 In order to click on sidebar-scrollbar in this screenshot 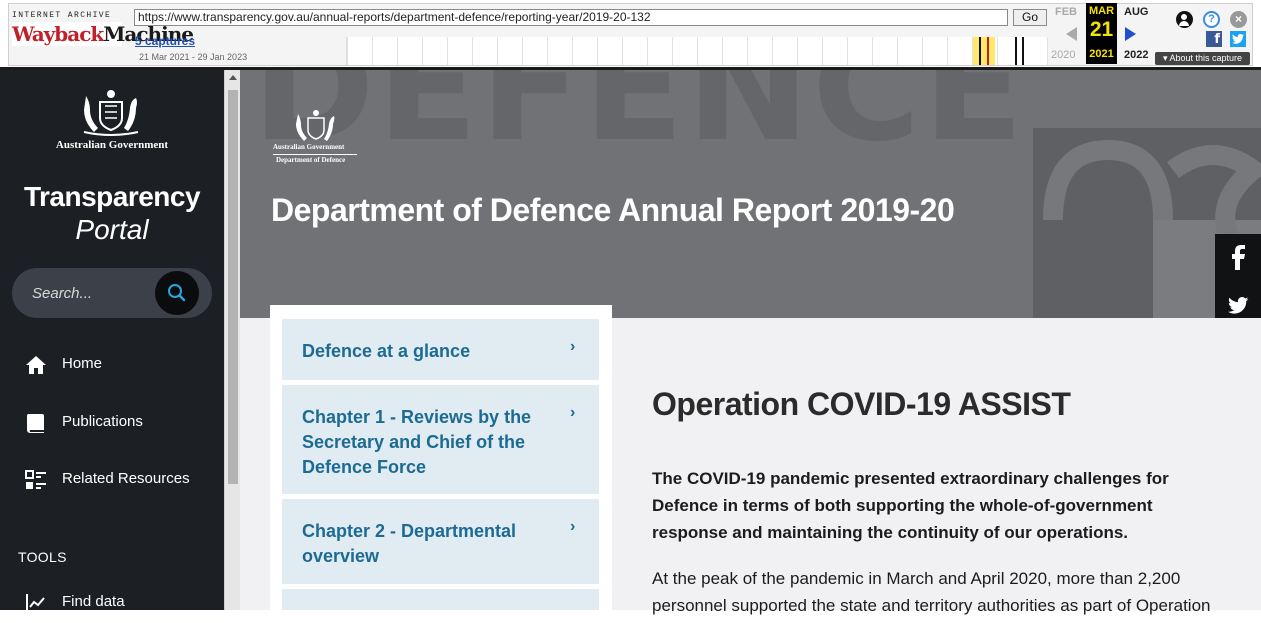, I will do `click(232, 340)`.